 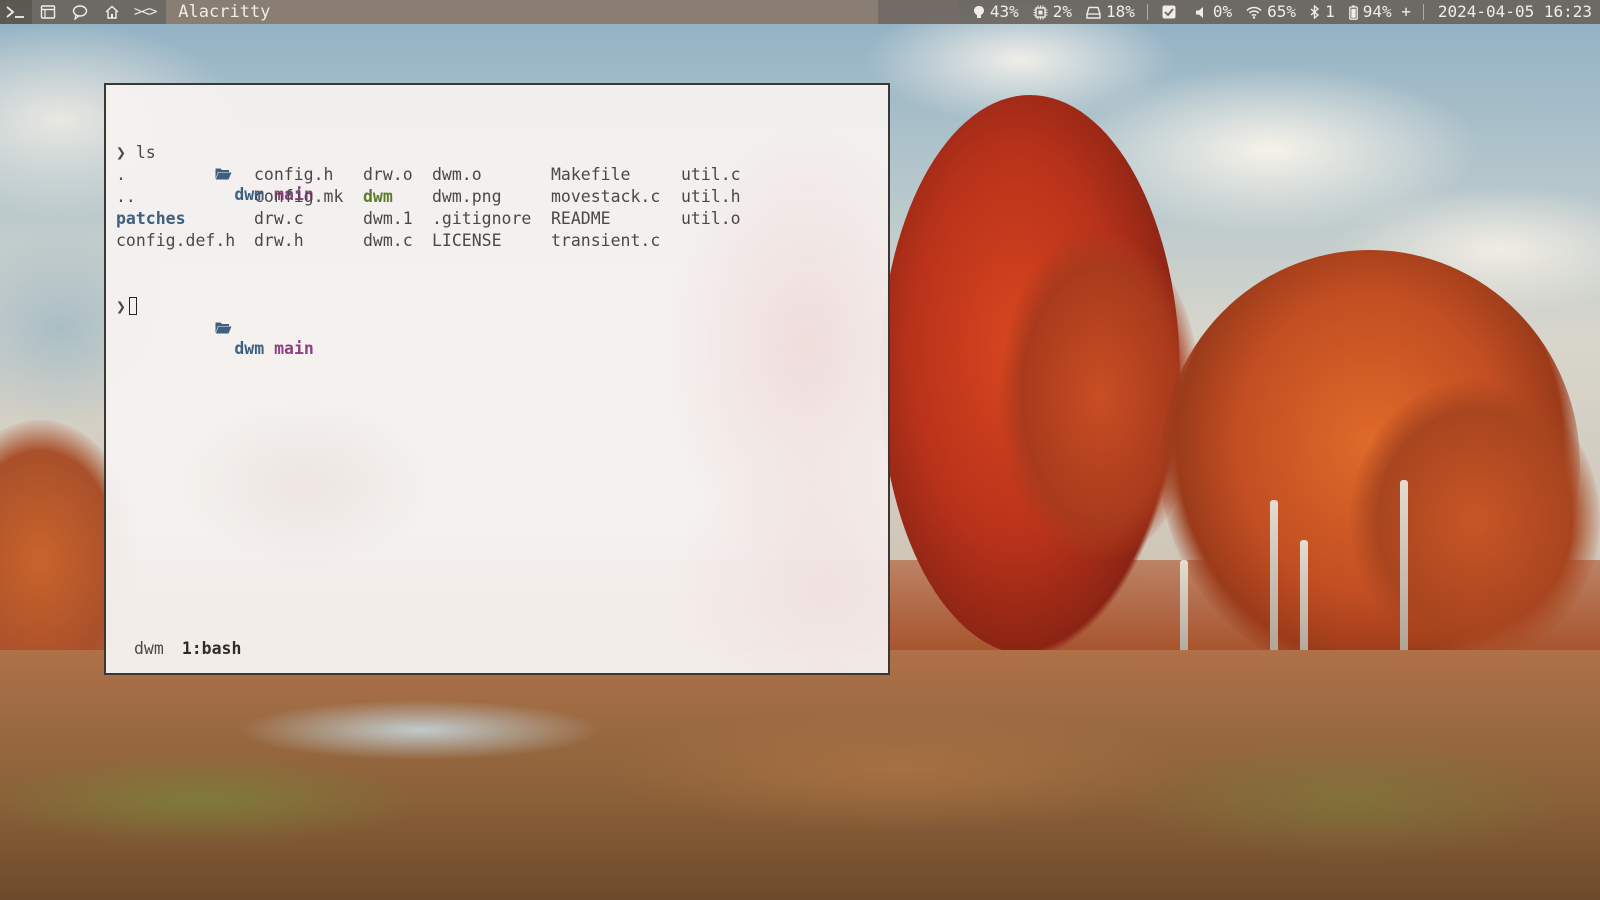 What do you see at coordinates (1062, 11) in the screenshot?
I see `cpu-value: 2%` at bounding box center [1062, 11].